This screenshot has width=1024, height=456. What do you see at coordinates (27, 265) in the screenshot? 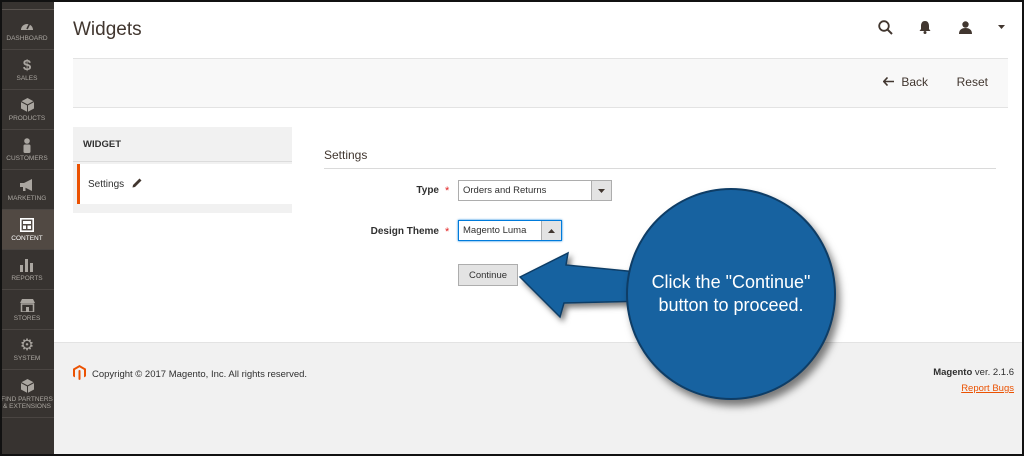
I see `bar-chart-icon` at bounding box center [27, 265].